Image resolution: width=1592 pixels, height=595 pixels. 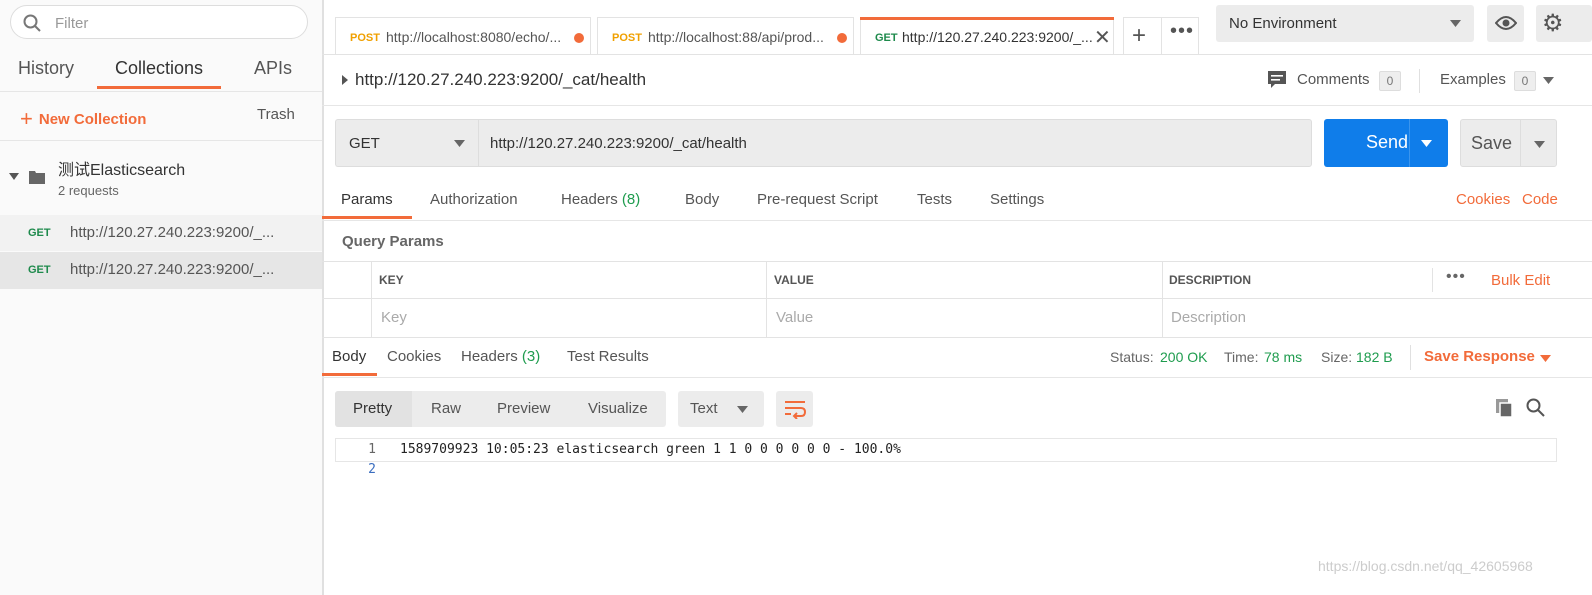 What do you see at coordinates (1210, 280) in the screenshot?
I see `column-header-description: DESCRIPTION` at bounding box center [1210, 280].